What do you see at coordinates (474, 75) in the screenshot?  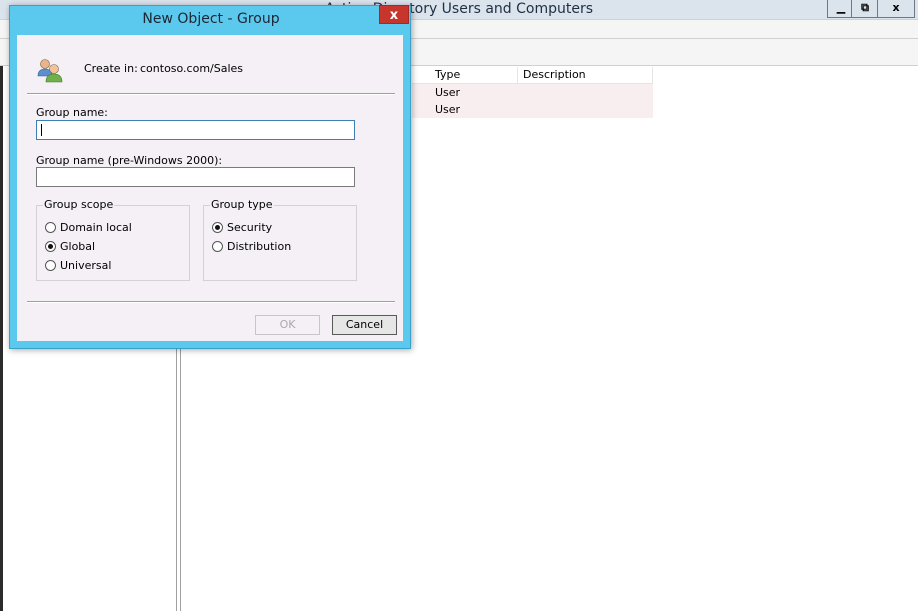 I see `column-header-type: Type` at bounding box center [474, 75].